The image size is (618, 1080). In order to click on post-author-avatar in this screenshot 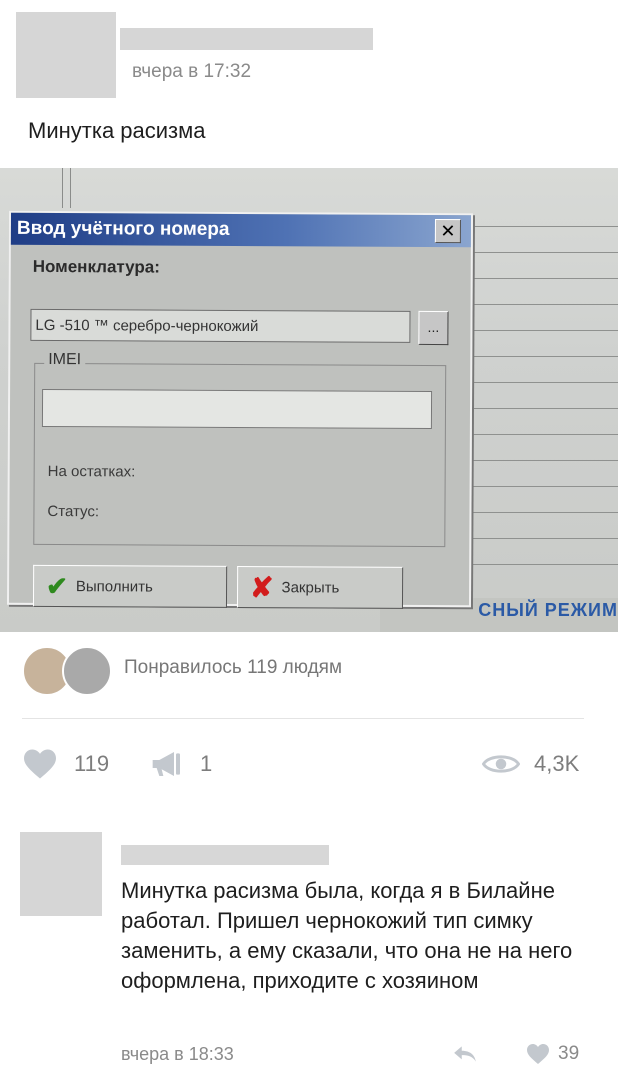, I will do `click(66, 55)`.